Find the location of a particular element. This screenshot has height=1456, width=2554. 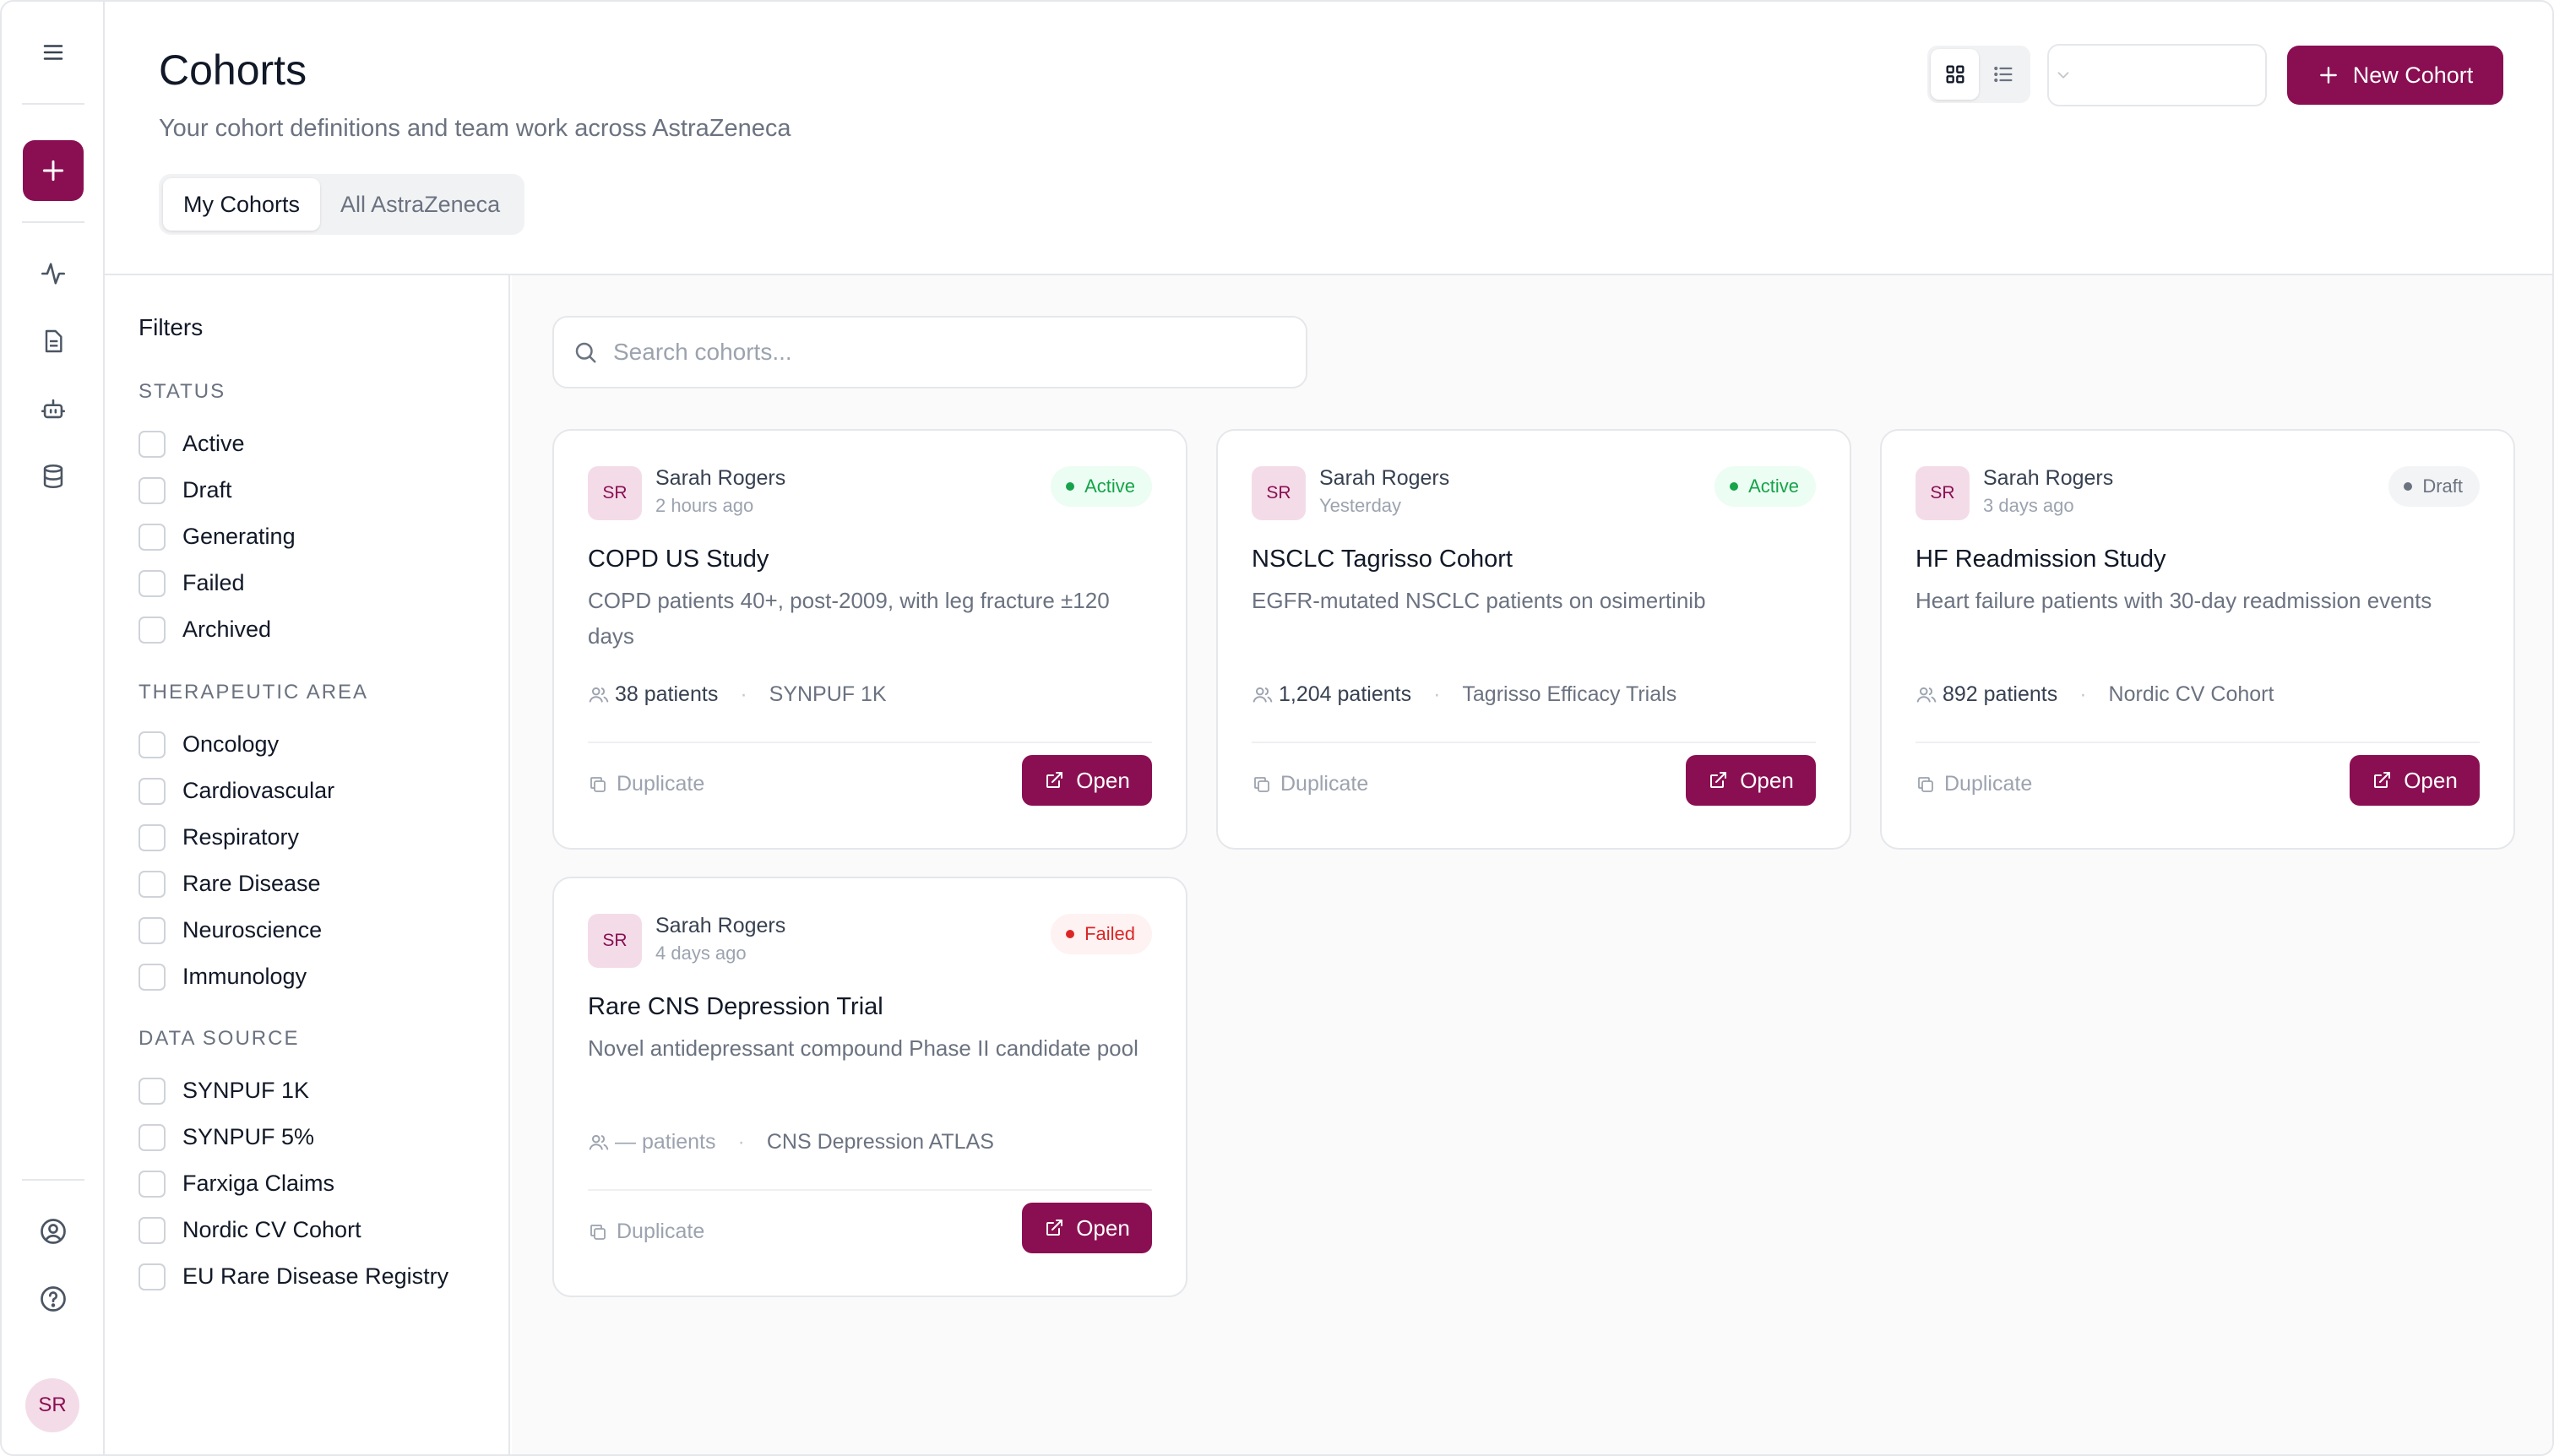

filter-label: Archived is located at coordinates (227, 629).